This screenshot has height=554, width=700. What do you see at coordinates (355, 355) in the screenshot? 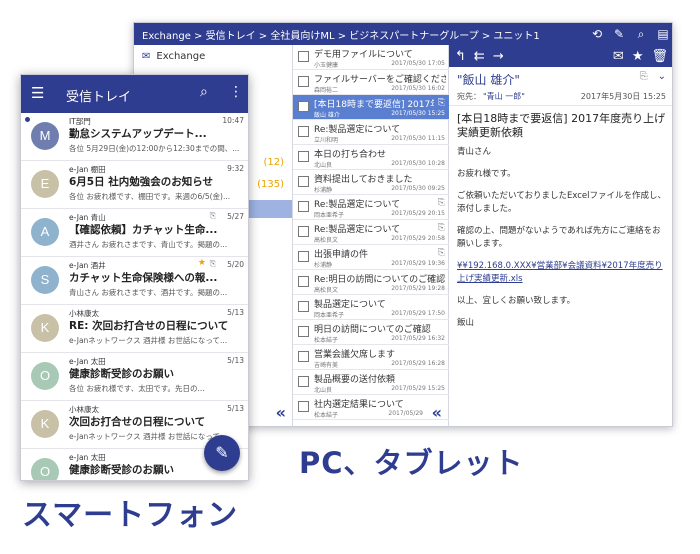
I see `message-subject: 営業会議欠席します` at bounding box center [355, 355].